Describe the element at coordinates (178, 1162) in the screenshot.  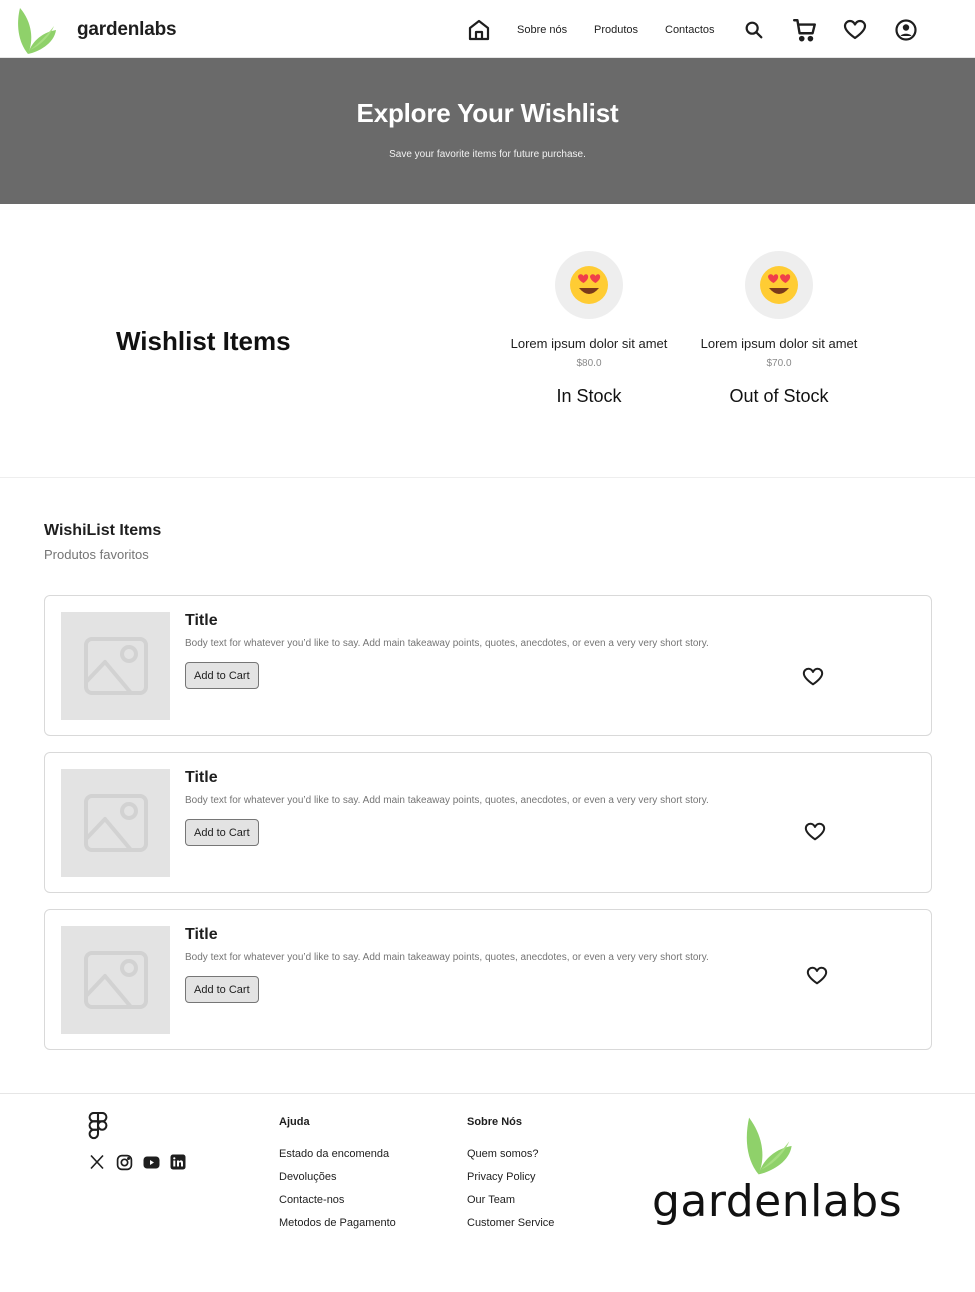
I see `linkedin-icon` at that location.